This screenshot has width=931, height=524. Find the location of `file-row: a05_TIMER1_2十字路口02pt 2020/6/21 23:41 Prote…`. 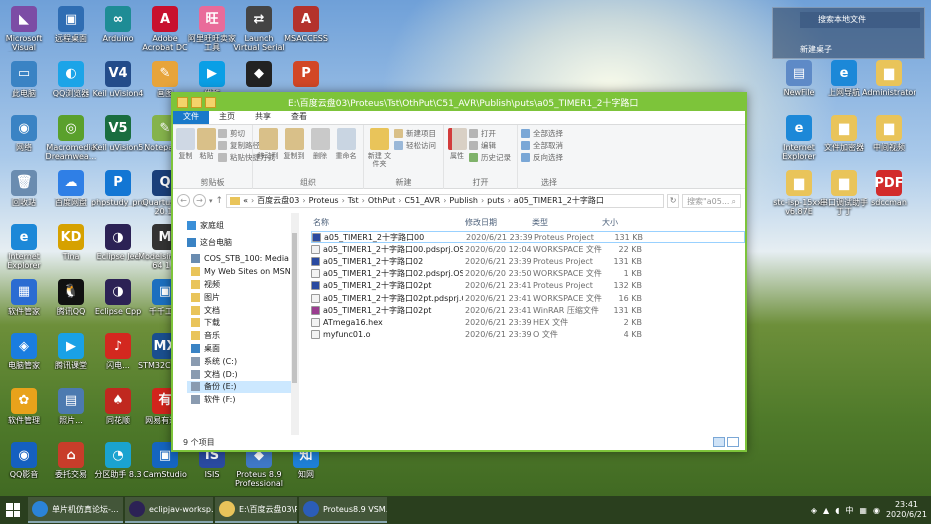

file-row: a05_TIMER1_2十字路口02pt 2020/6/21 23:41 Prote… is located at coordinates (528, 286).